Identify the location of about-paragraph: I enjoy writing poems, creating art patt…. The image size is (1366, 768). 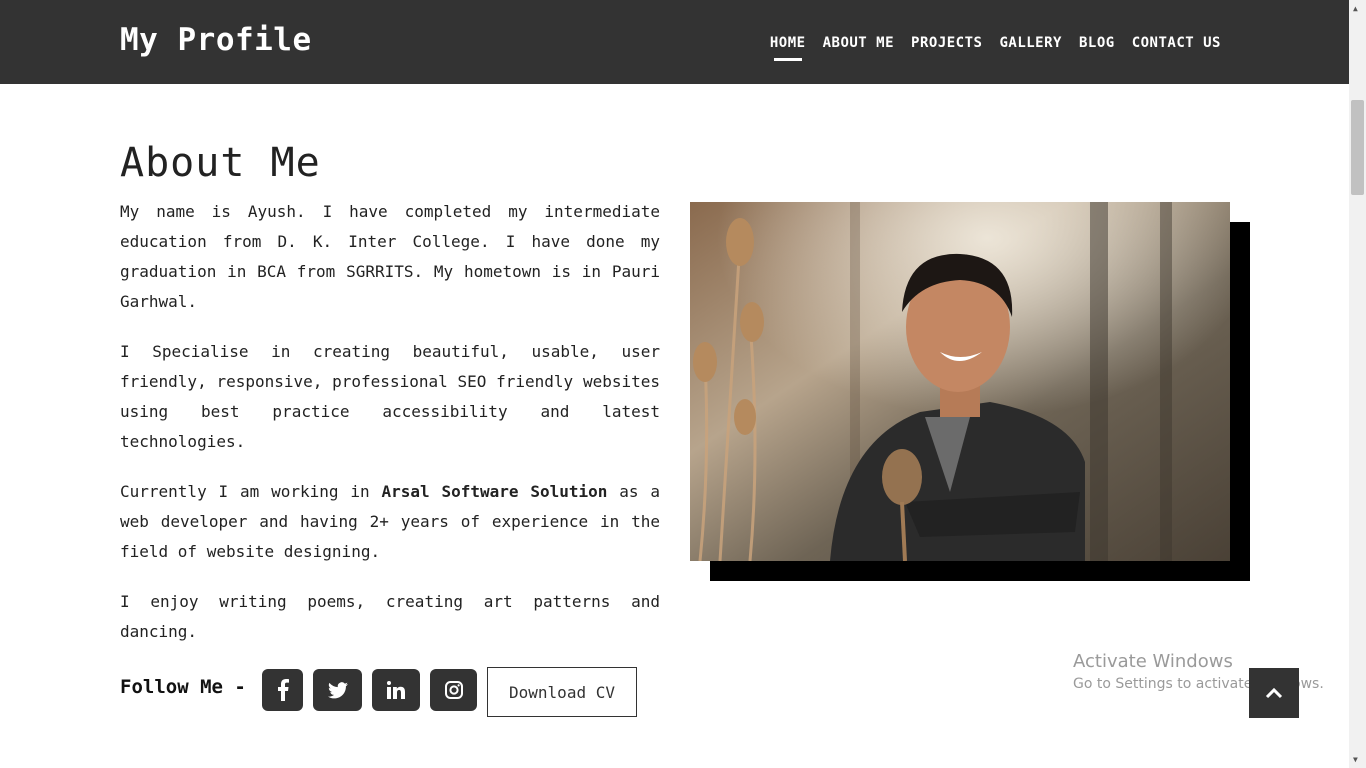
(390, 616).